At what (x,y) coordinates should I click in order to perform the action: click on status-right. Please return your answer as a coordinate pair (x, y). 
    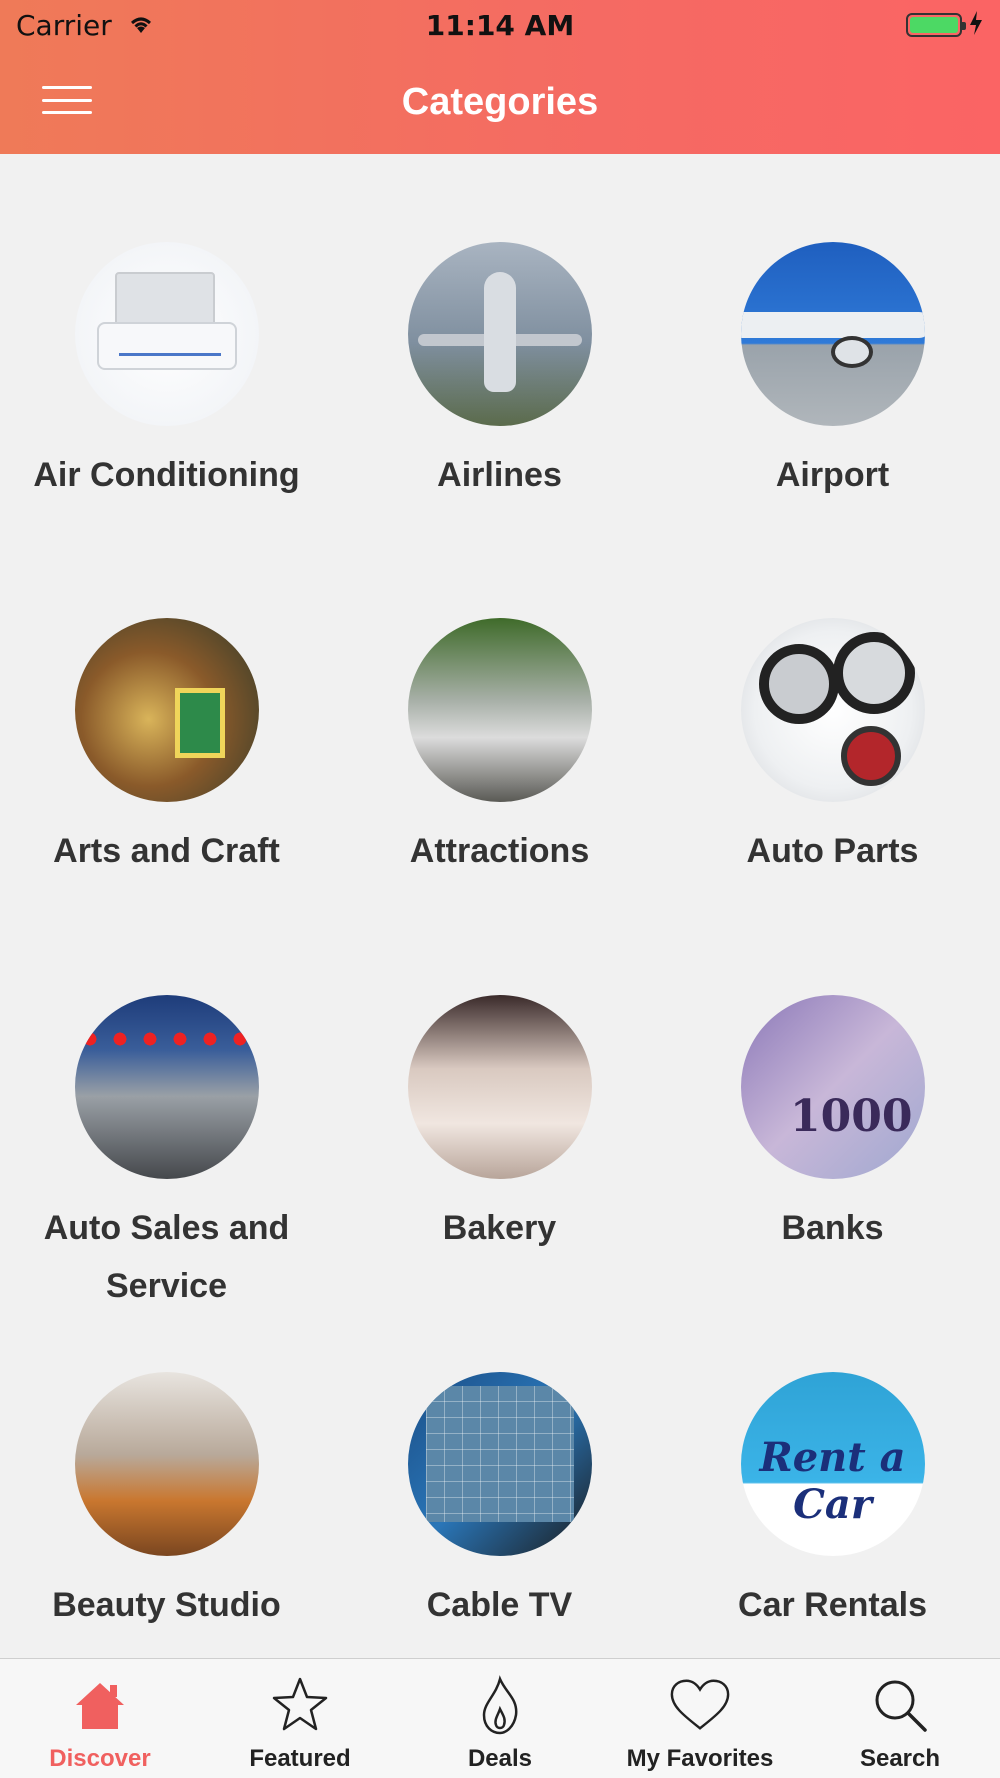
    Looking at the image, I should click on (945, 25).